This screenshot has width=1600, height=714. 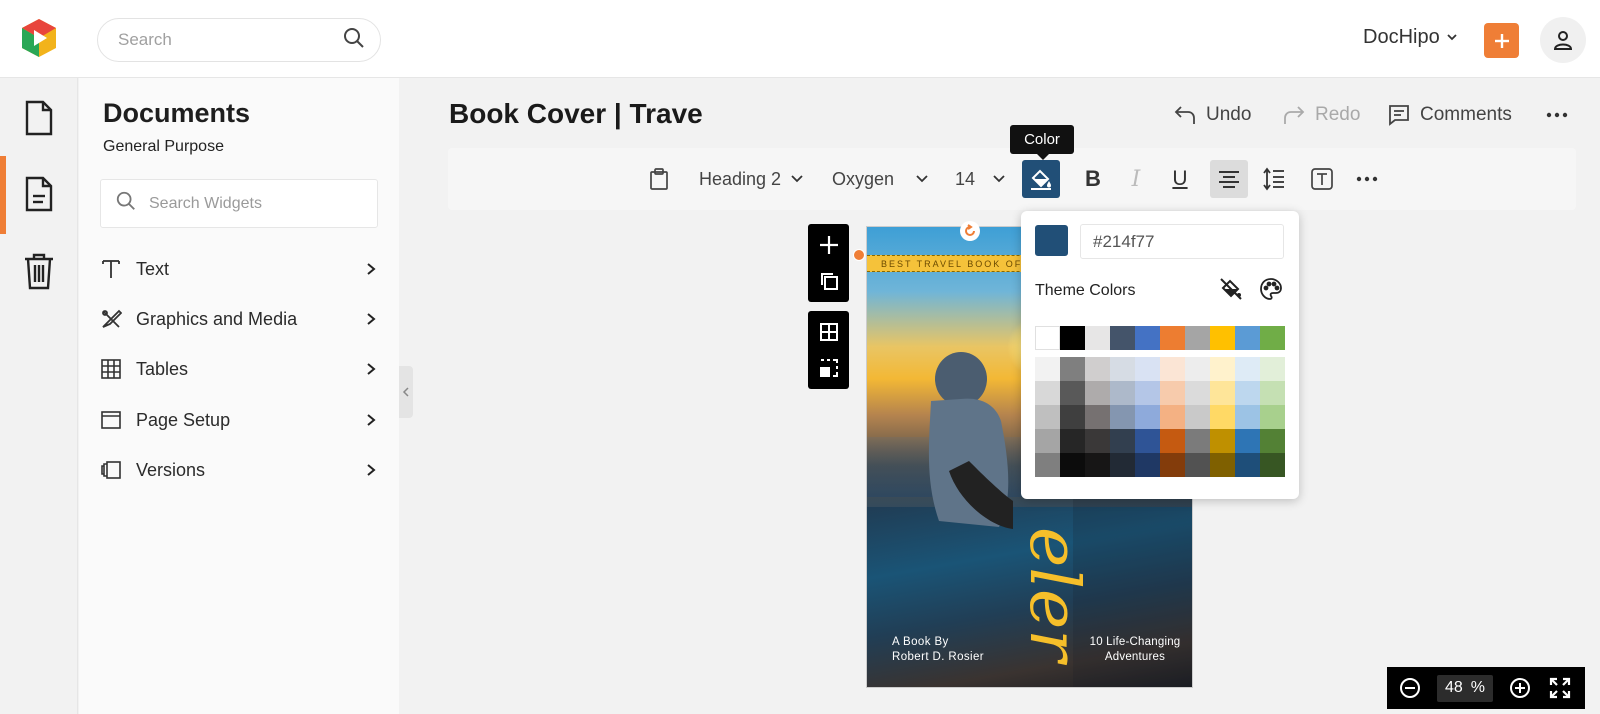 What do you see at coordinates (828, 332) in the screenshot?
I see `grid-button` at bounding box center [828, 332].